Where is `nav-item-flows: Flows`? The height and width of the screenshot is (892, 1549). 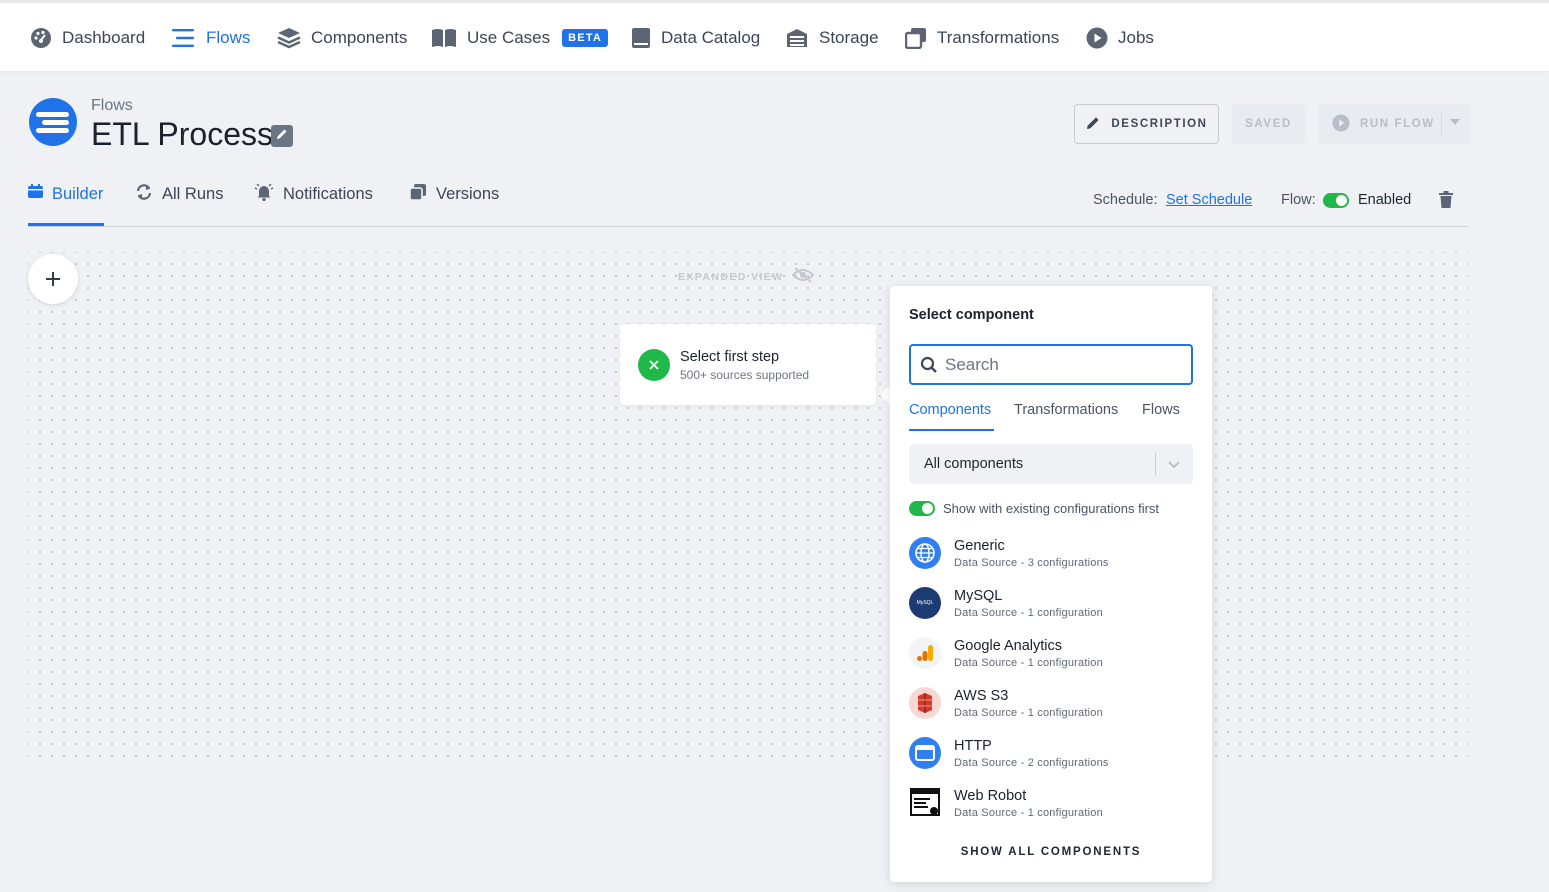
nav-item-flows: Flows is located at coordinates (211, 38).